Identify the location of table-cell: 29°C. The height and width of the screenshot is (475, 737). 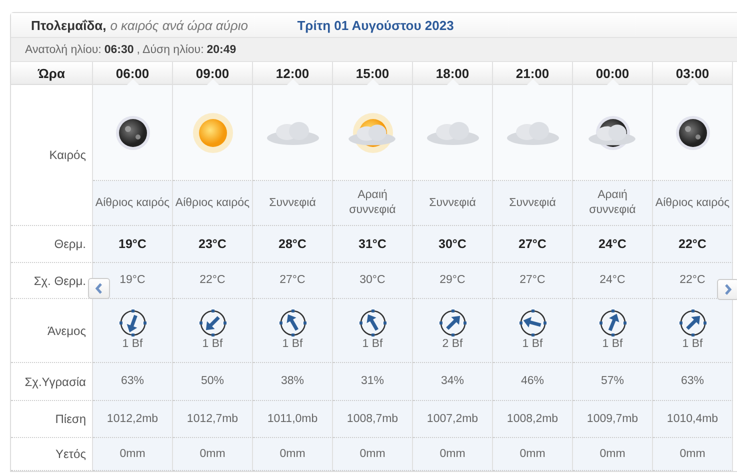
(453, 281).